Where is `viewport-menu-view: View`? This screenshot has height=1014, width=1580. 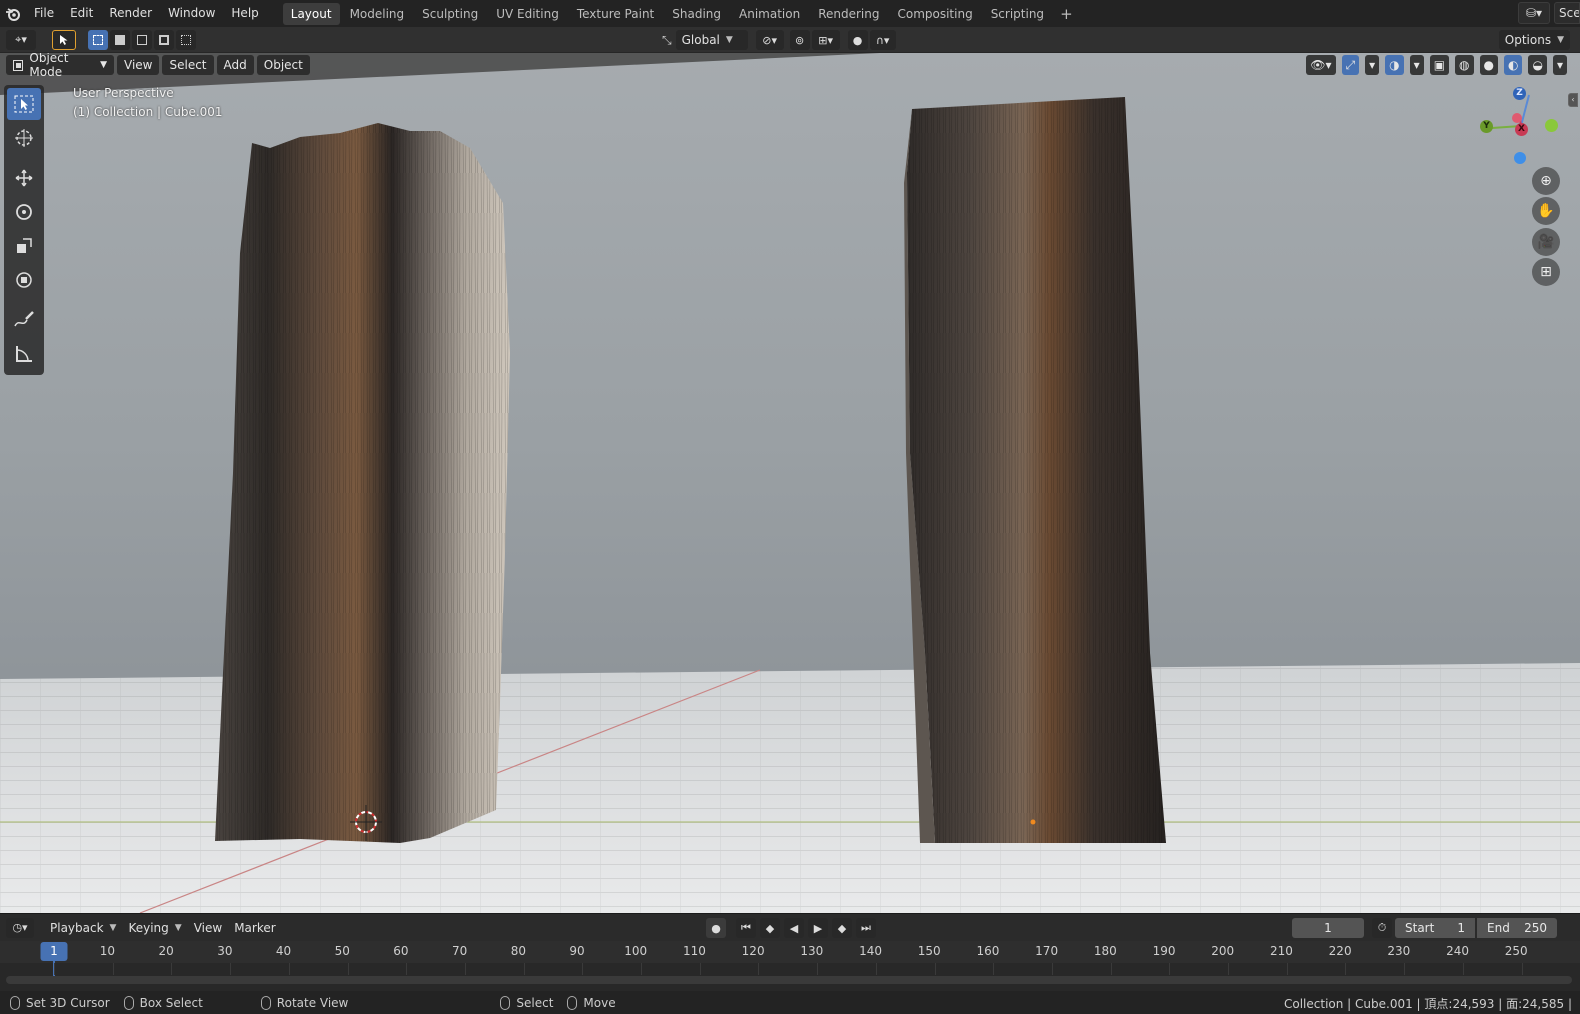 viewport-menu-view: View is located at coordinates (138, 65).